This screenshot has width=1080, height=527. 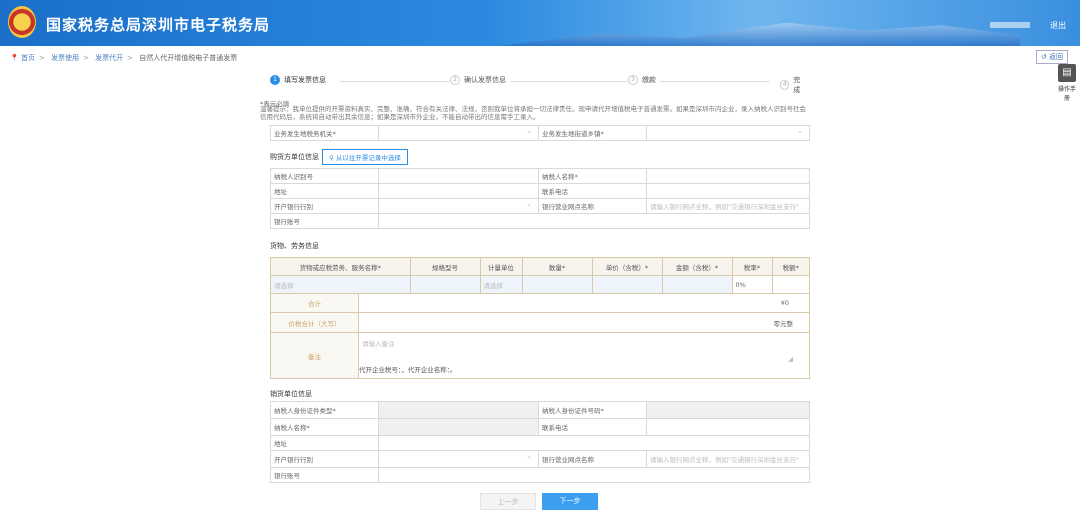 I want to click on authority-select, so click(x=458, y=133).